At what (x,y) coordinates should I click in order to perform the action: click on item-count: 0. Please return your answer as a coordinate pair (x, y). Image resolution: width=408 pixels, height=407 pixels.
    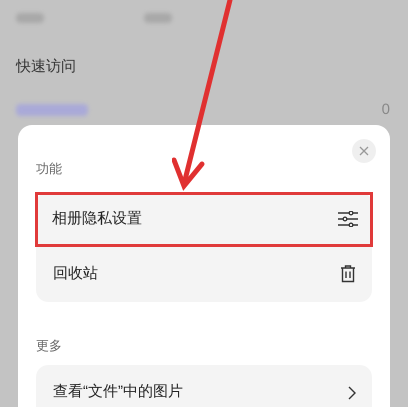
    Looking at the image, I should click on (386, 110).